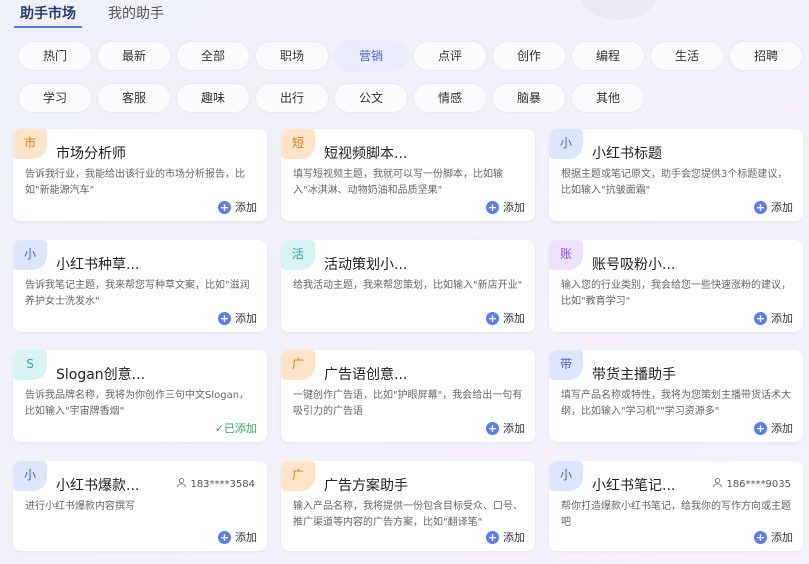 The width and height of the screenshot is (809, 564). What do you see at coordinates (298, 144) in the screenshot?
I see `assistant-badge: 短` at bounding box center [298, 144].